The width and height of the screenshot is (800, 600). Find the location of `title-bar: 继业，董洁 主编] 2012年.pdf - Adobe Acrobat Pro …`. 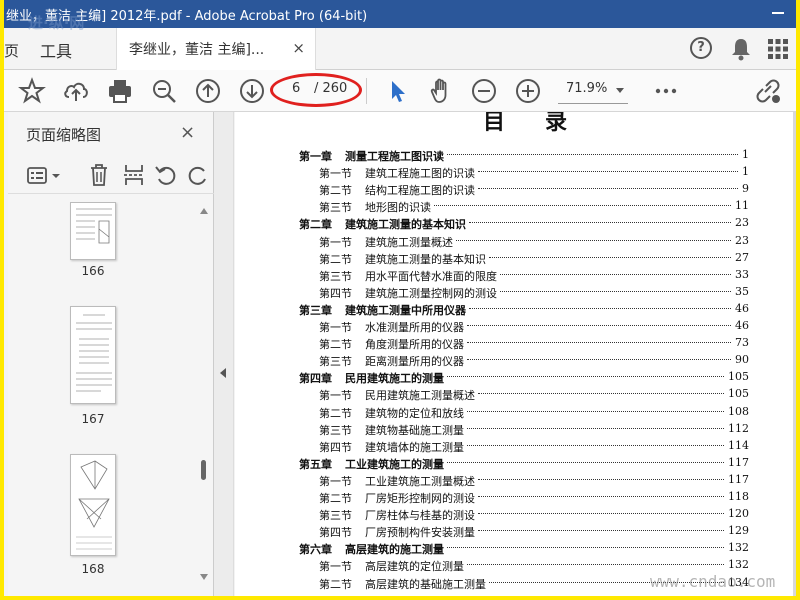

title-bar: 继业，董洁 主编] 2012年.pdf - Adobe Acrobat Pro … is located at coordinates (400, 14).